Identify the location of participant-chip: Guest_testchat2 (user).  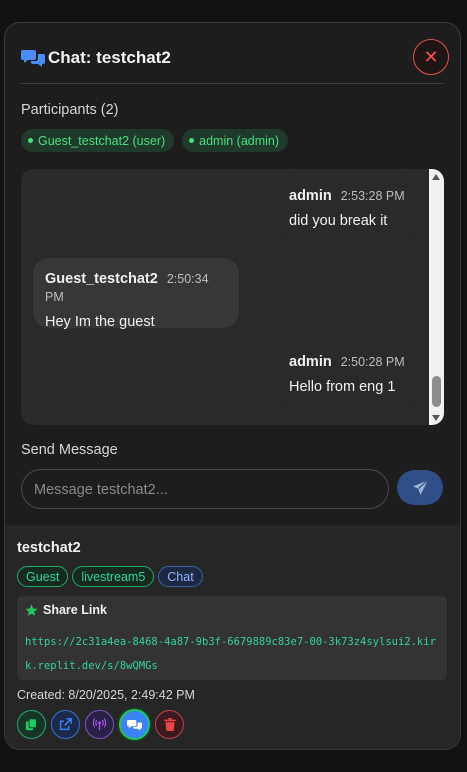
(98, 140).